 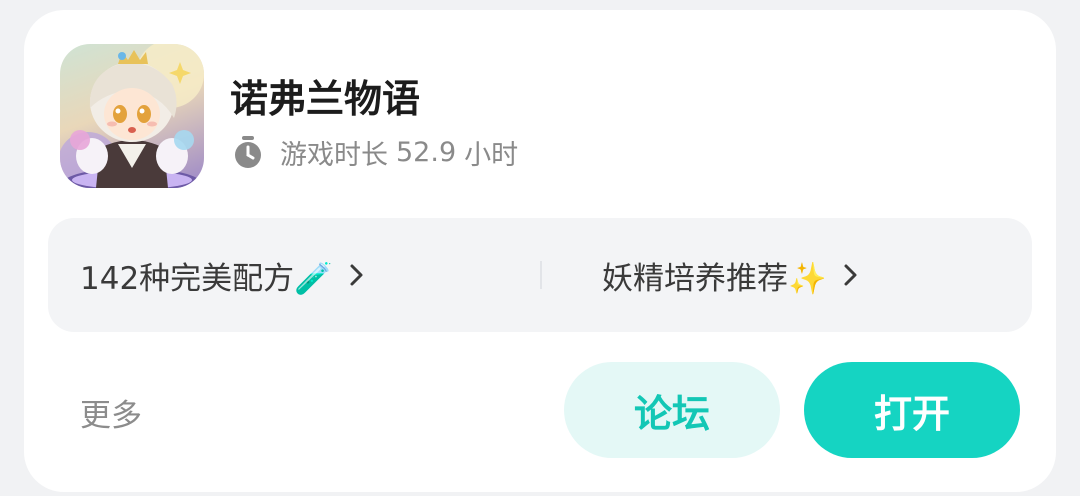 I want to click on links-divider, so click(x=541, y=275).